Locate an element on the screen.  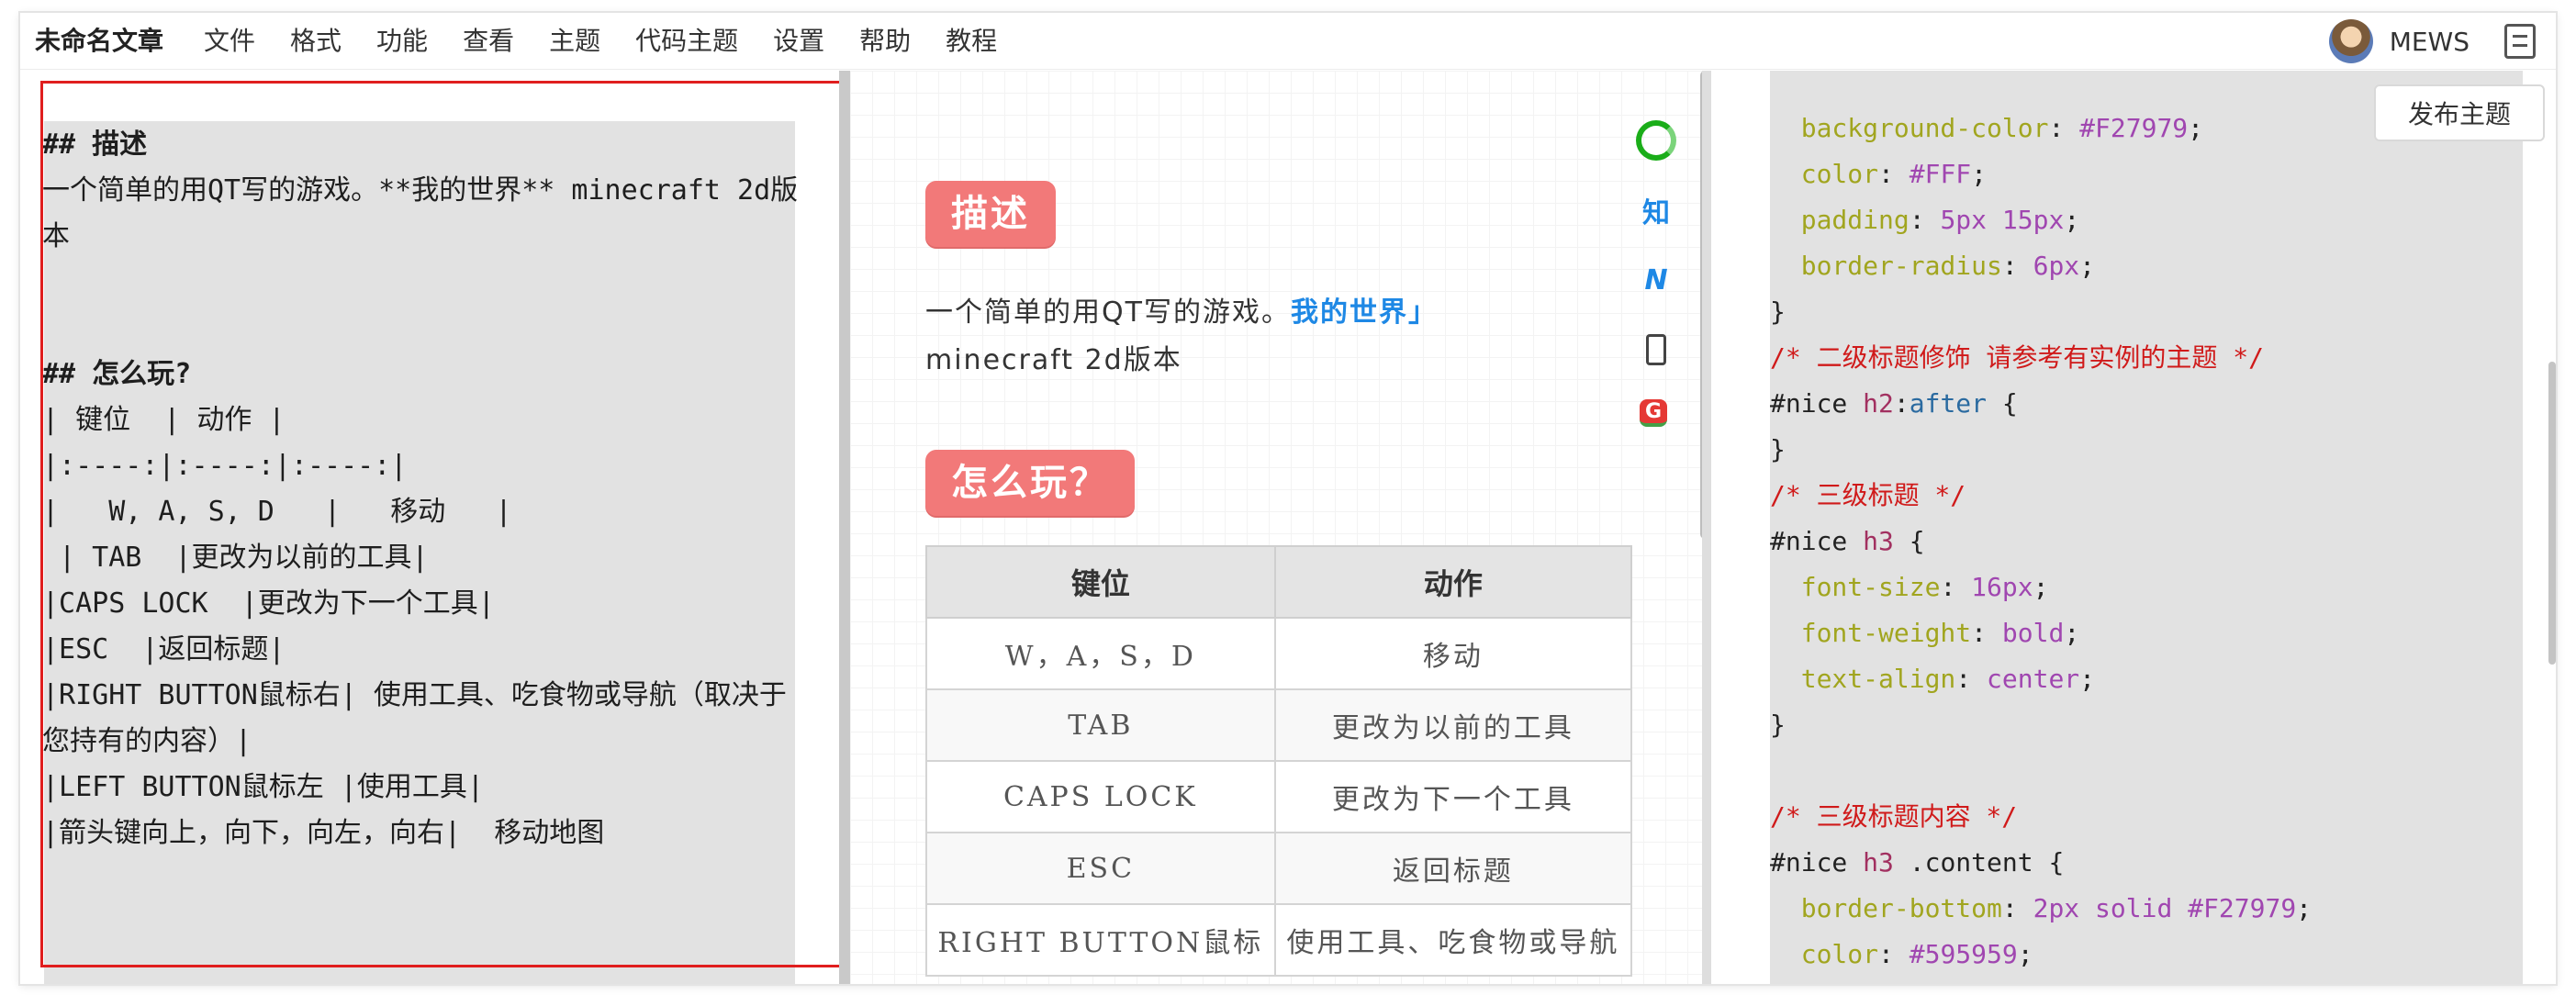
css-line: #nice h3 .content { is located at coordinates (2146, 863).